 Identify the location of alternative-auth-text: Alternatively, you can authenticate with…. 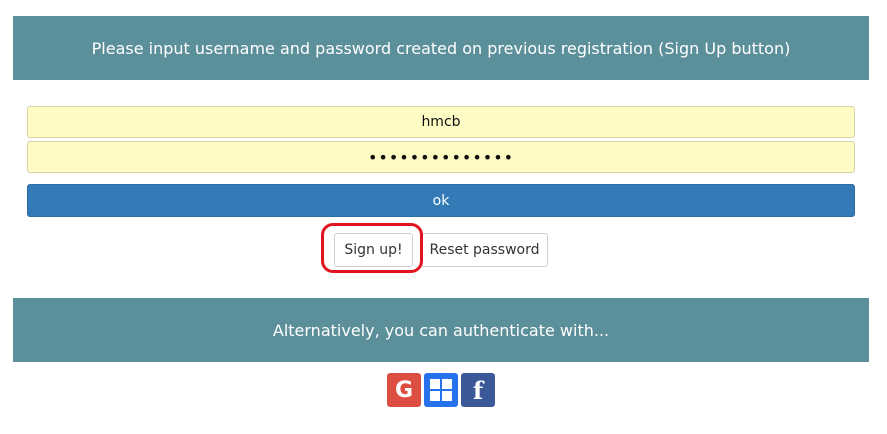
(441, 330).